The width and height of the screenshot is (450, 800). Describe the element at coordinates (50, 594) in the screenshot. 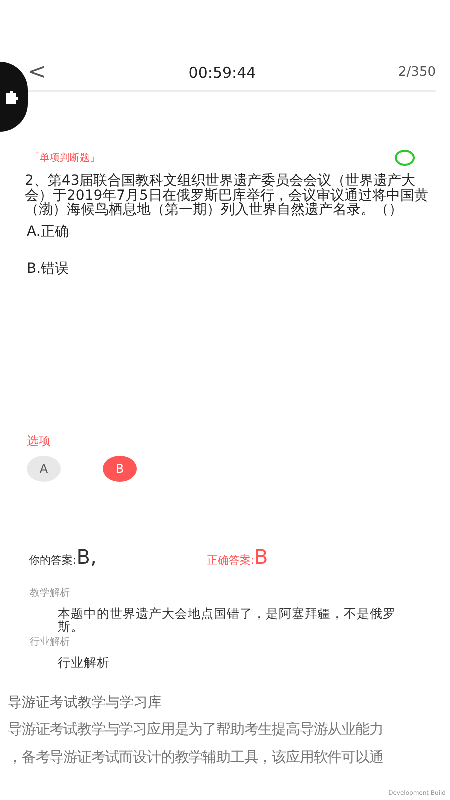

I see `analysis-title: 教学解析` at that location.